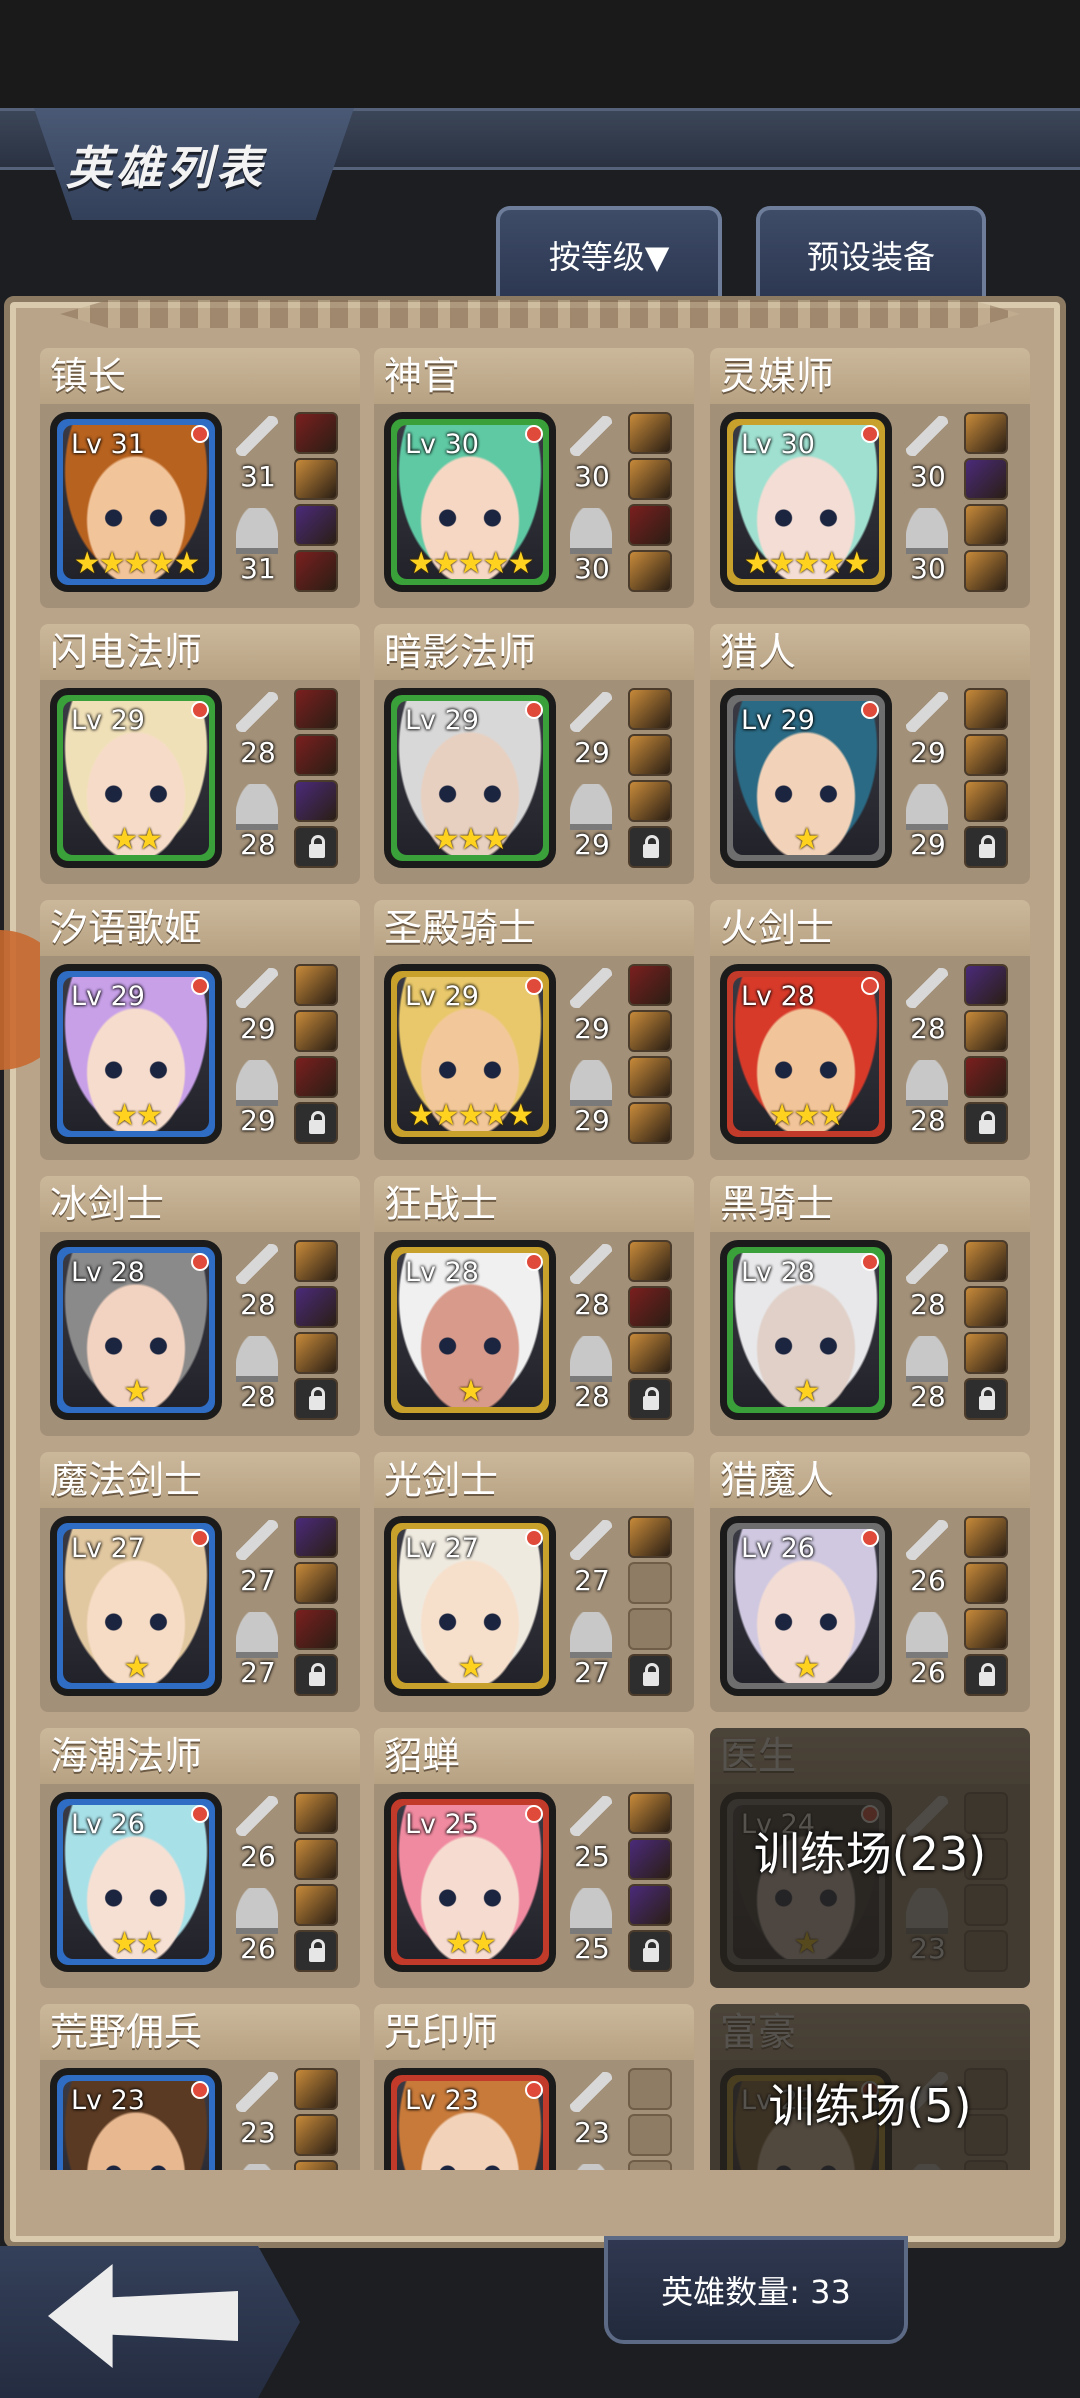  I want to click on hero-card: 狂战士 Lv 28 ★ 28 28, so click(534, 1306).